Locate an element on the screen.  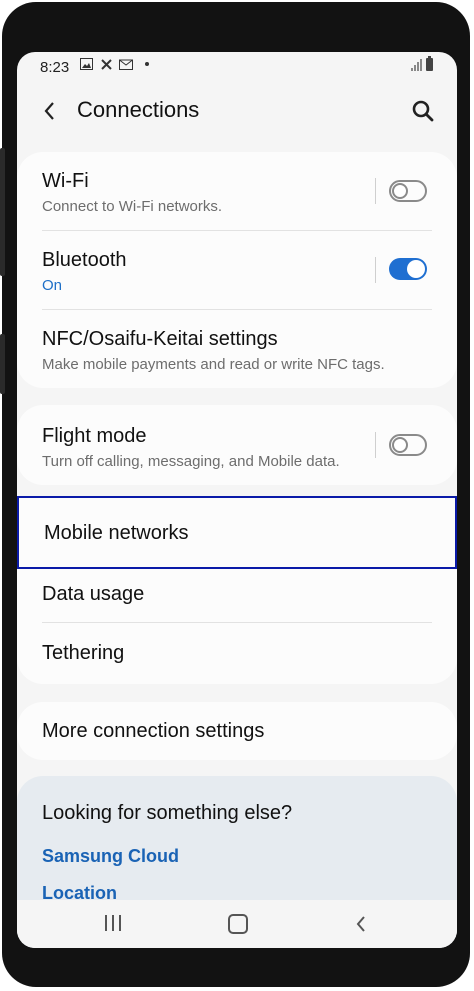
tethering-row: Tethering is located at coordinates (237, 652).